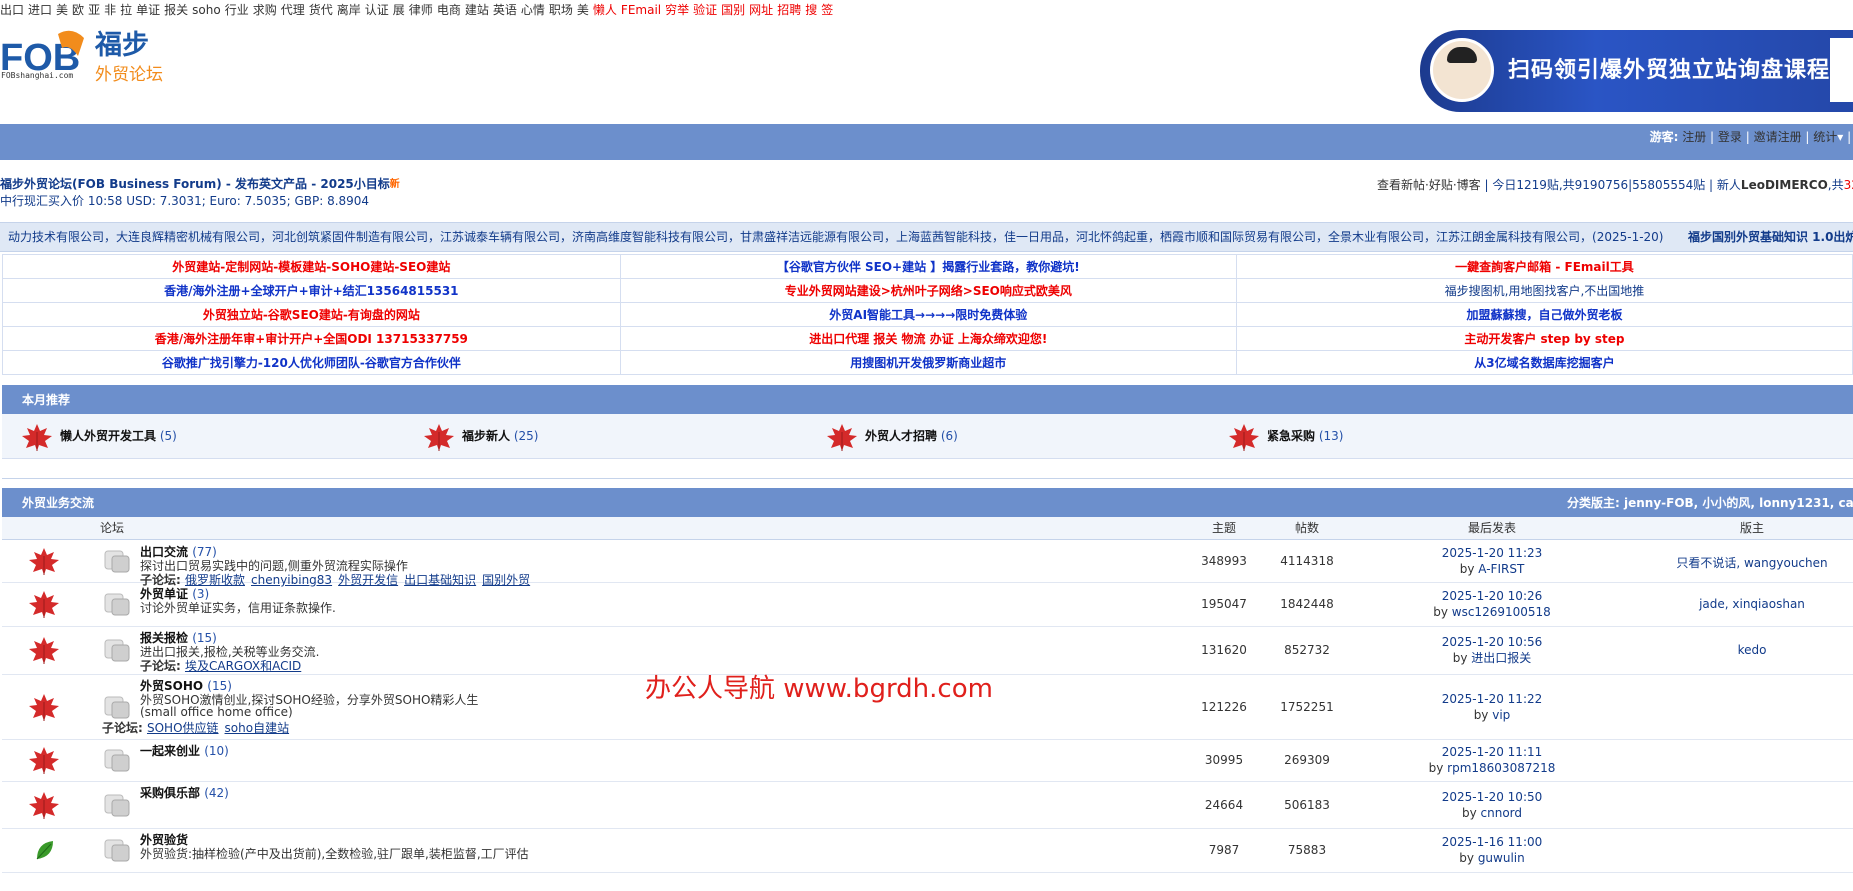 Image resolution: width=1853 pixels, height=891 pixels. Describe the element at coordinates (1778, 137) in the screenshot. I see `invite-link: 邀请注册` at that location.